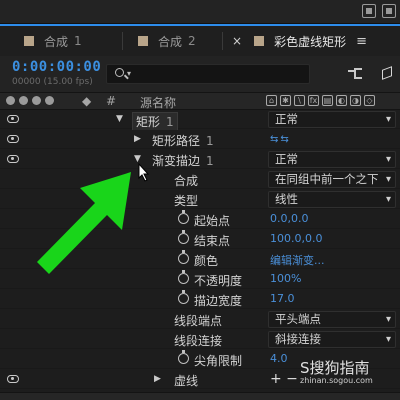 The height and width of the screenshot is (400, 400). What do you see at coordinates (212, 221) in the screenshot?
I see `property-name: 起始点` at bounding box center [212, 221].